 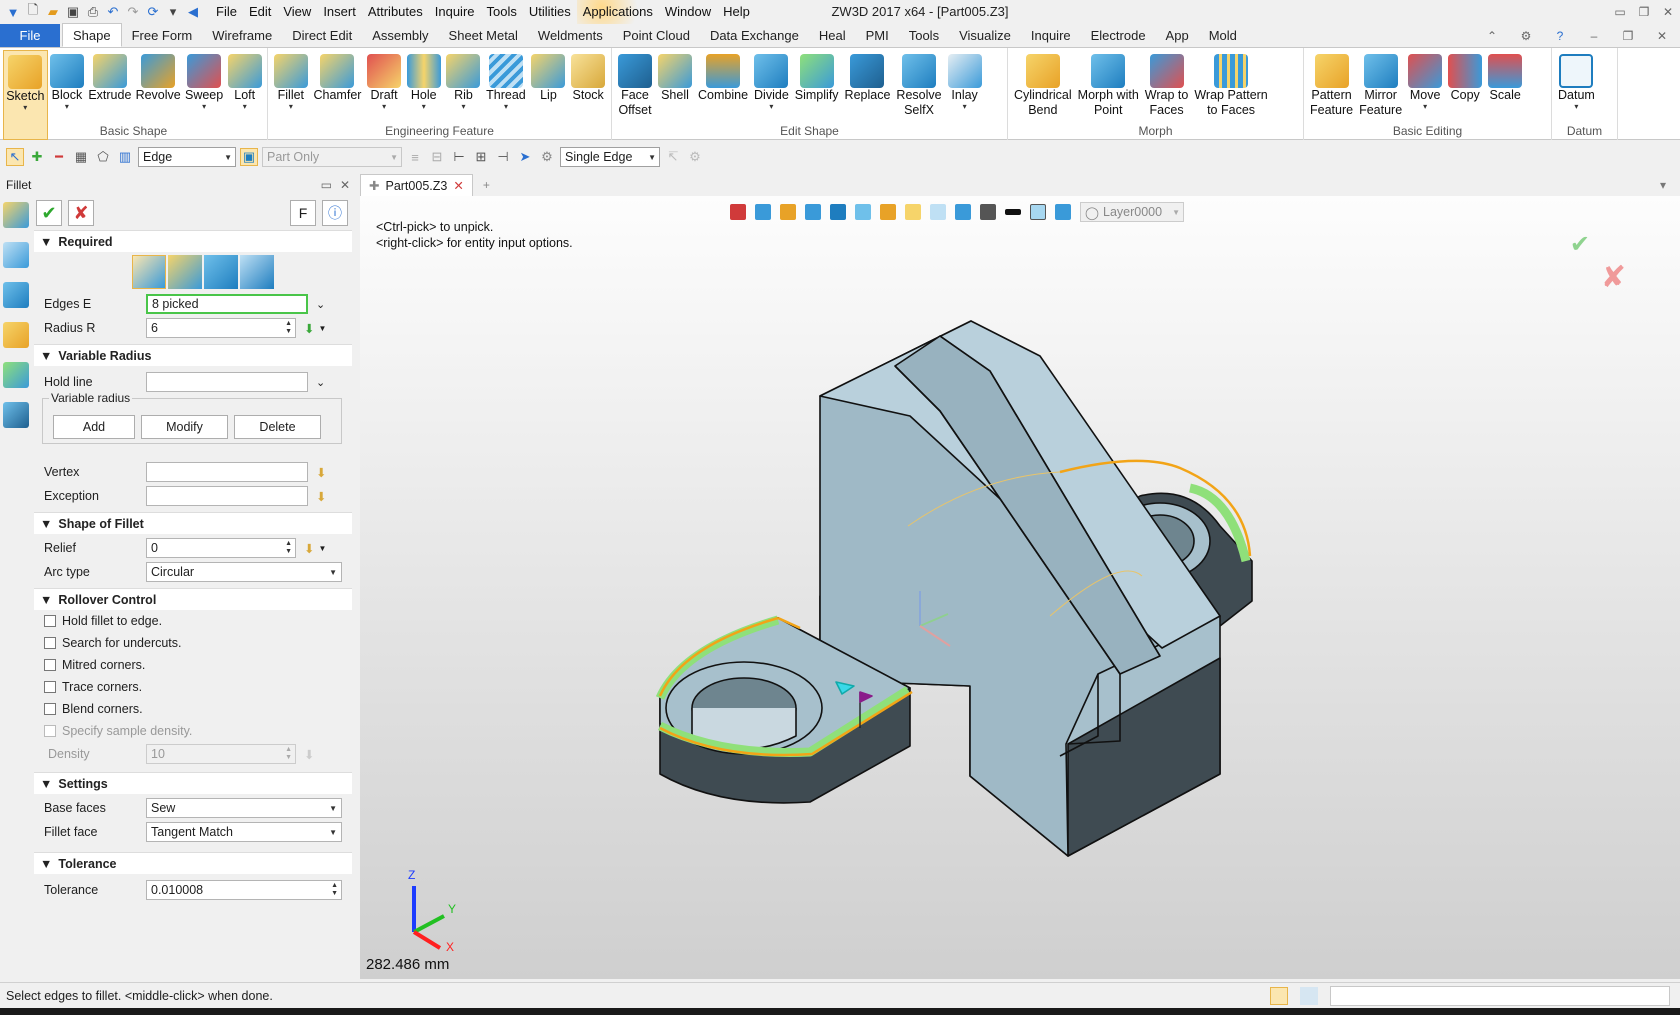 I want to click on relief-input-icon: ⬇, so click(x=309, y=548).